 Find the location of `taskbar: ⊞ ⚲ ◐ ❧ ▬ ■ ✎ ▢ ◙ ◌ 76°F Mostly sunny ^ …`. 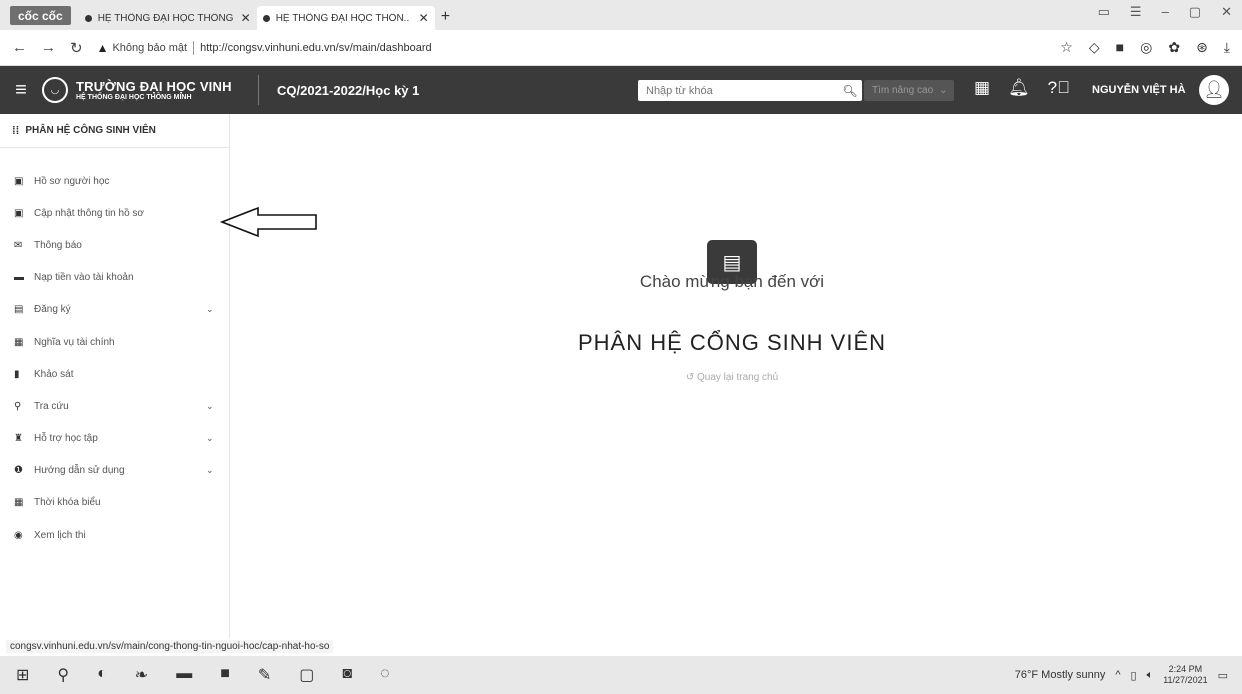

taskbar: ⊞ ⚲ ◐ ❧ ▬ ■ ✎ ▢ ◙ ◌ 76°F Mostly sunny ^ … is located at coordinates (621, 675).